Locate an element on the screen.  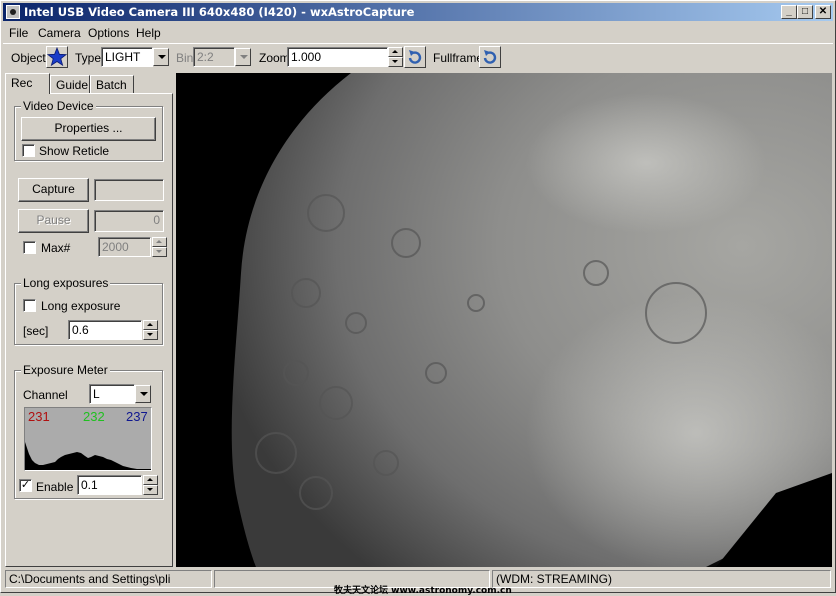
fullframe-button is located at coordinates (490, 57).